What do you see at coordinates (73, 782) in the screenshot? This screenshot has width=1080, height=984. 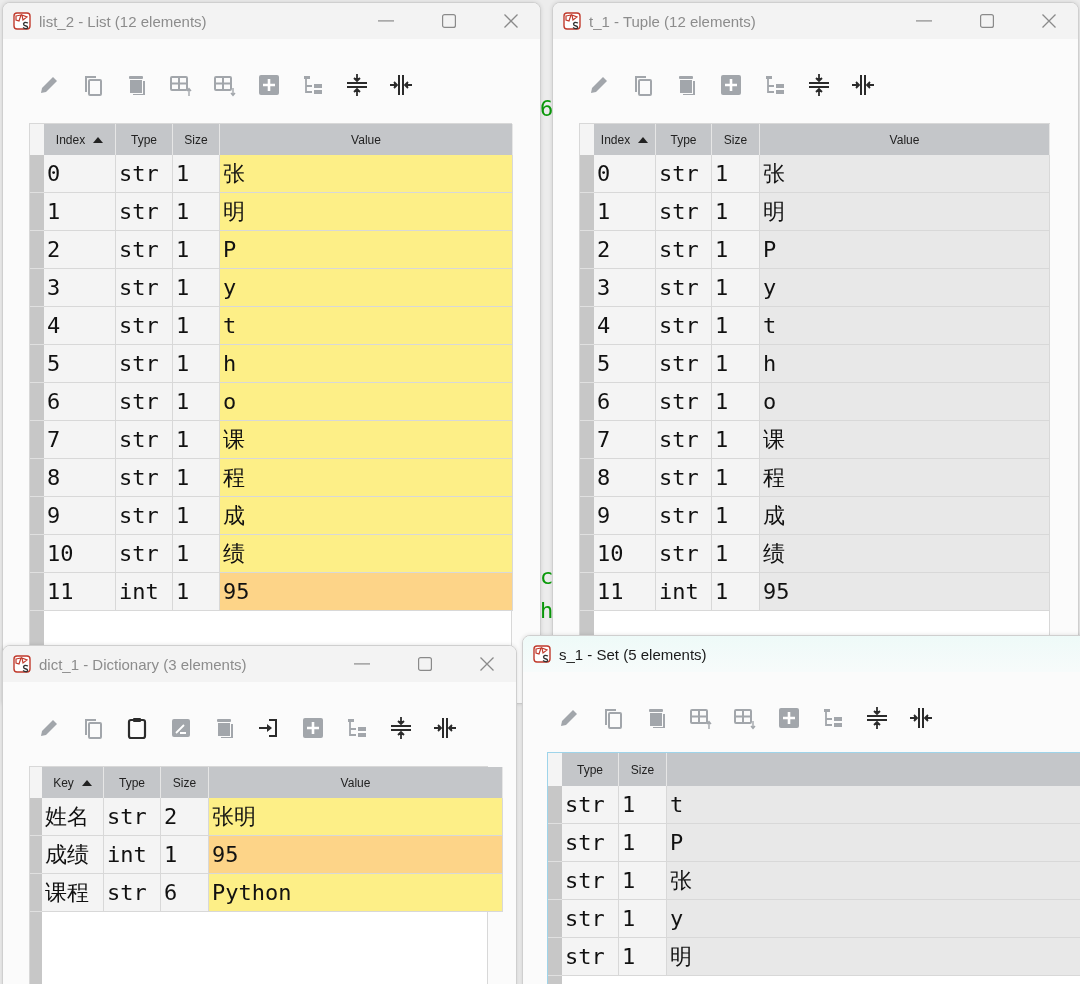 I see `column-header: Key` at bounding box center [73, 782].